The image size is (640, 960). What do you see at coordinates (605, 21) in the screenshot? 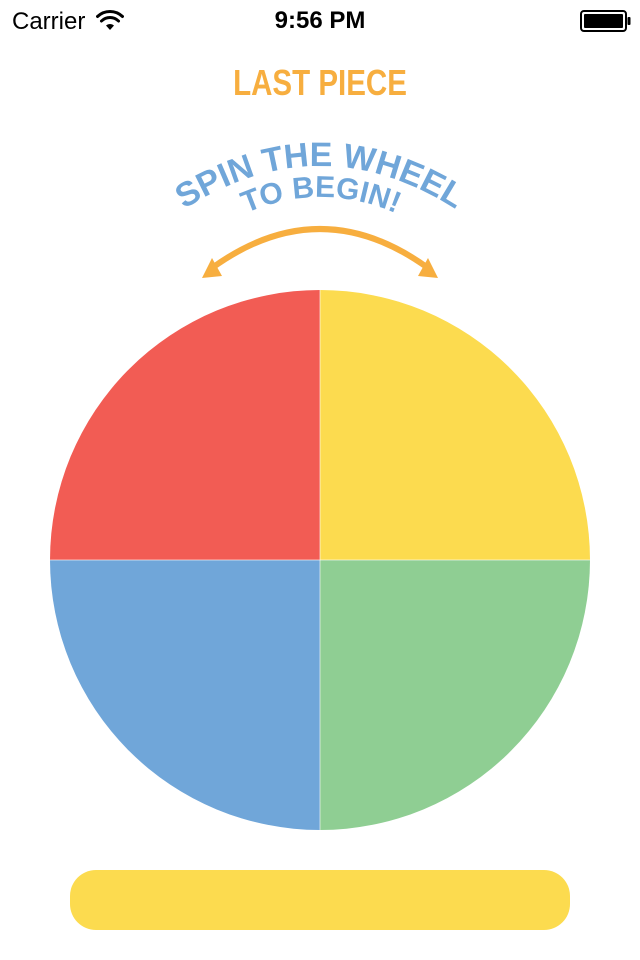
I see `battery-icon` at bounding box center [605, 21].